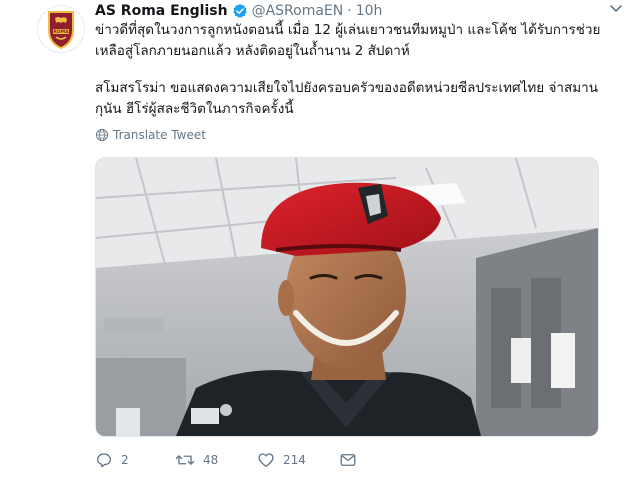  I want to click on reply-icon, so click(104, 460).